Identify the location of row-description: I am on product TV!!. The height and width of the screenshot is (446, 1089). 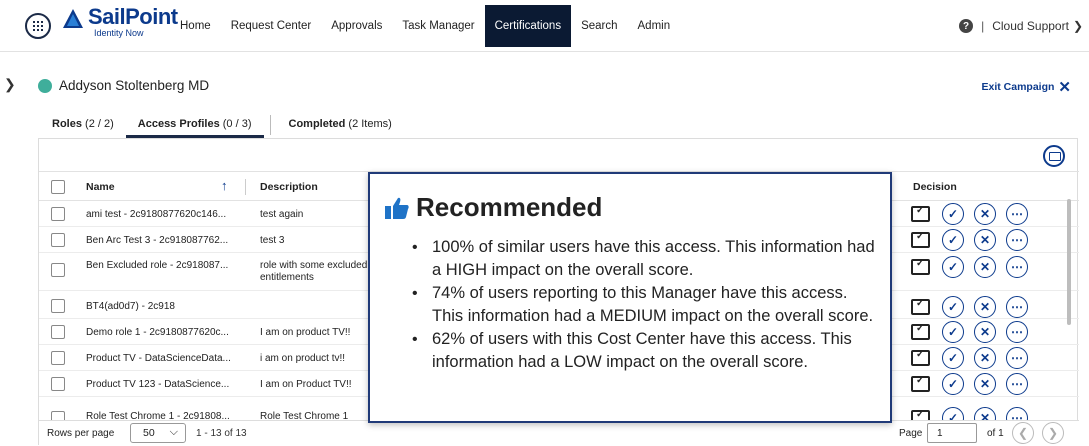
(305, 332).